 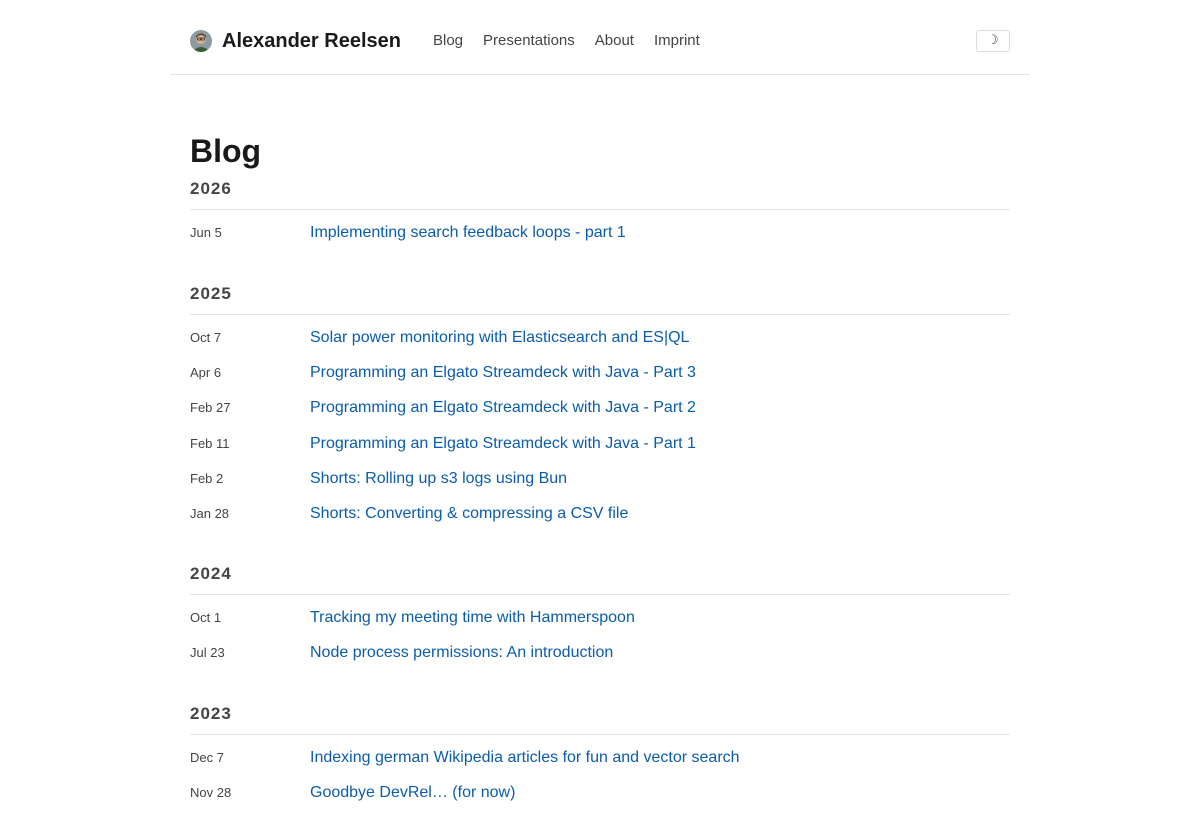 What do you see at coordinates (600, 191) in the screenshot?
I see `year-heading: 2026` at bounding box center [600, 191].